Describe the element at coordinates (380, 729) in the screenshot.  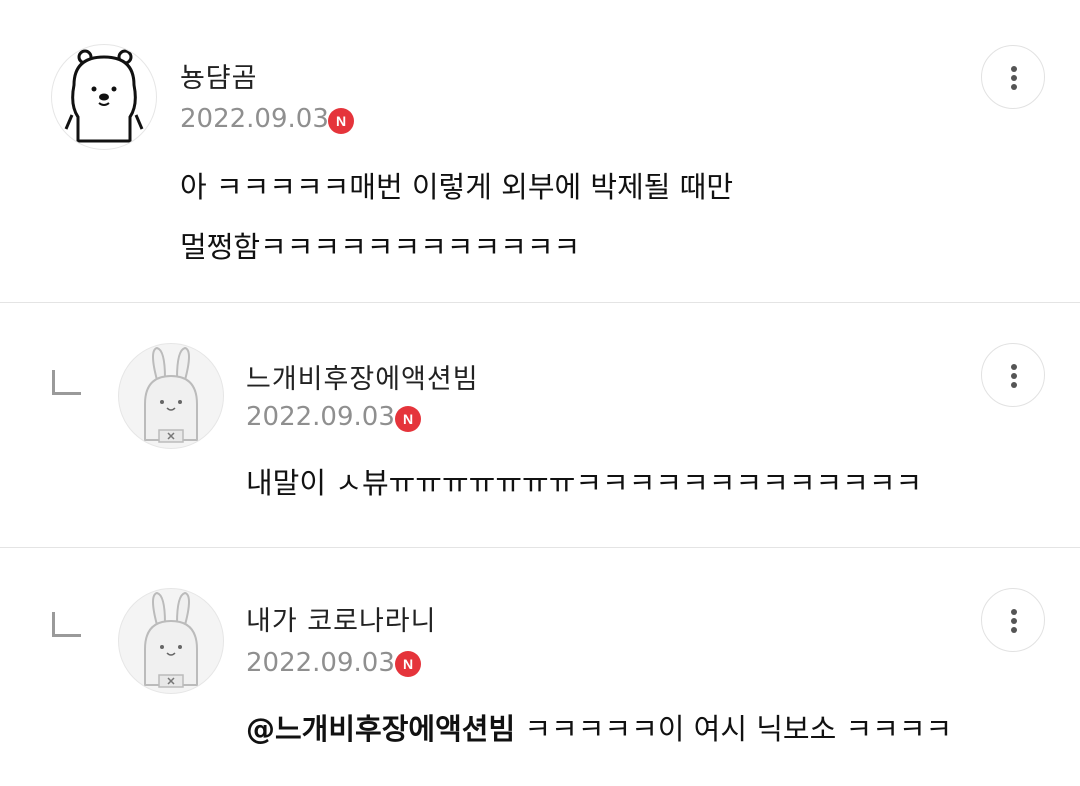
I see `mention-link: @느개비후장에액션빔` at that location.